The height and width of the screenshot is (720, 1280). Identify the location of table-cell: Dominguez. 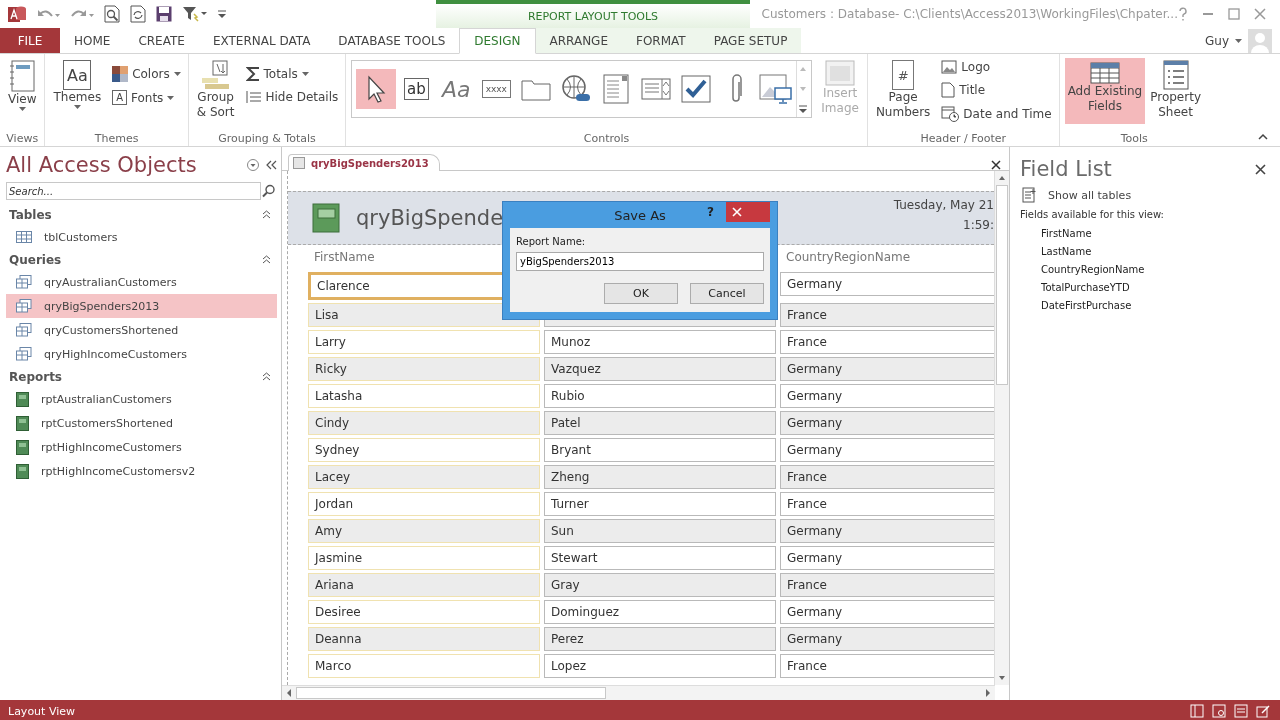
(660, 612).